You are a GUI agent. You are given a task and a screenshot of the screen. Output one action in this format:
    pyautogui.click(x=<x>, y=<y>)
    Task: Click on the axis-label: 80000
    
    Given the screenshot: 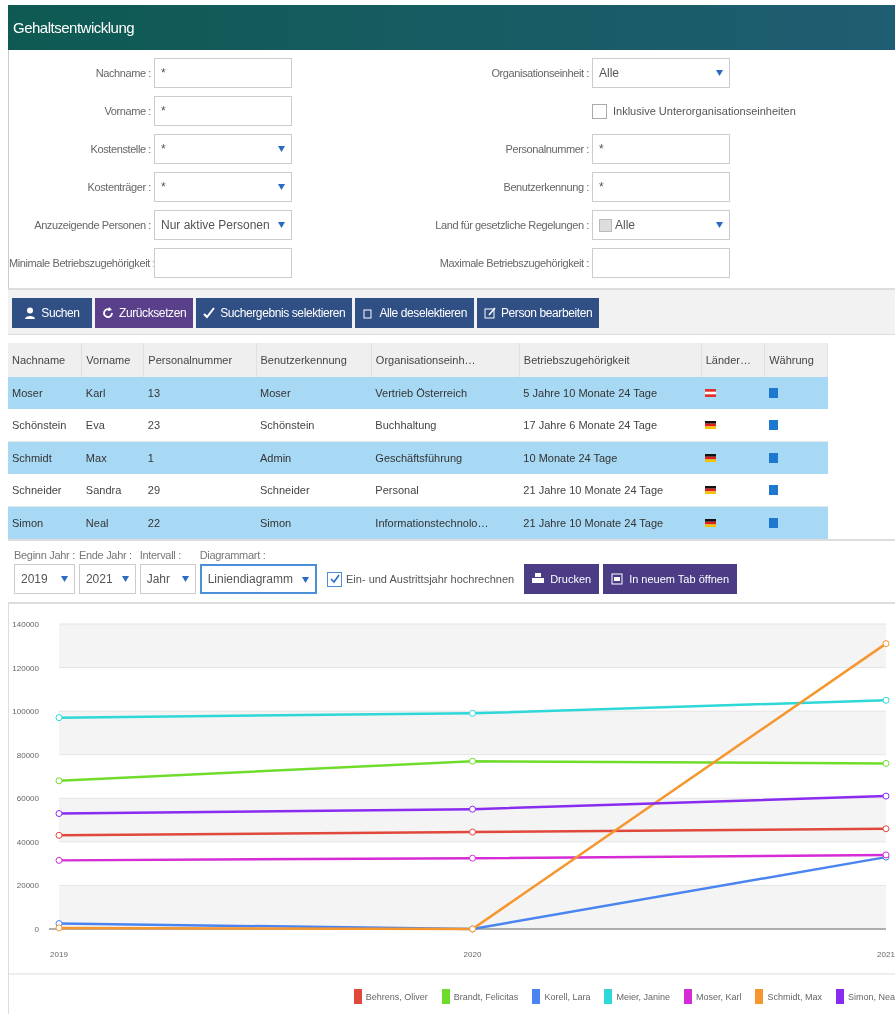 What is the action you would take?
    pyautogui.click(x=27, y=755)
    